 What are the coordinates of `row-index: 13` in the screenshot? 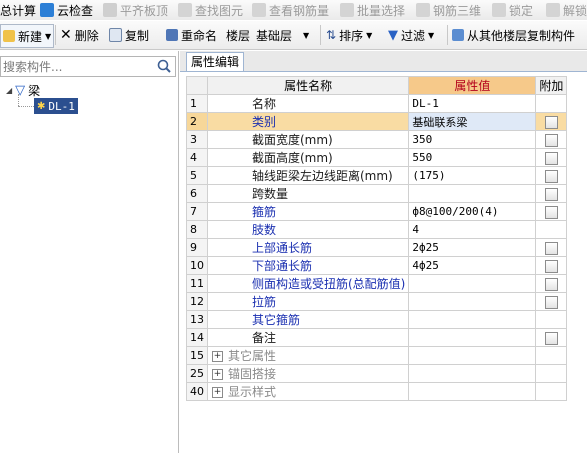 It's located at (197, 319).